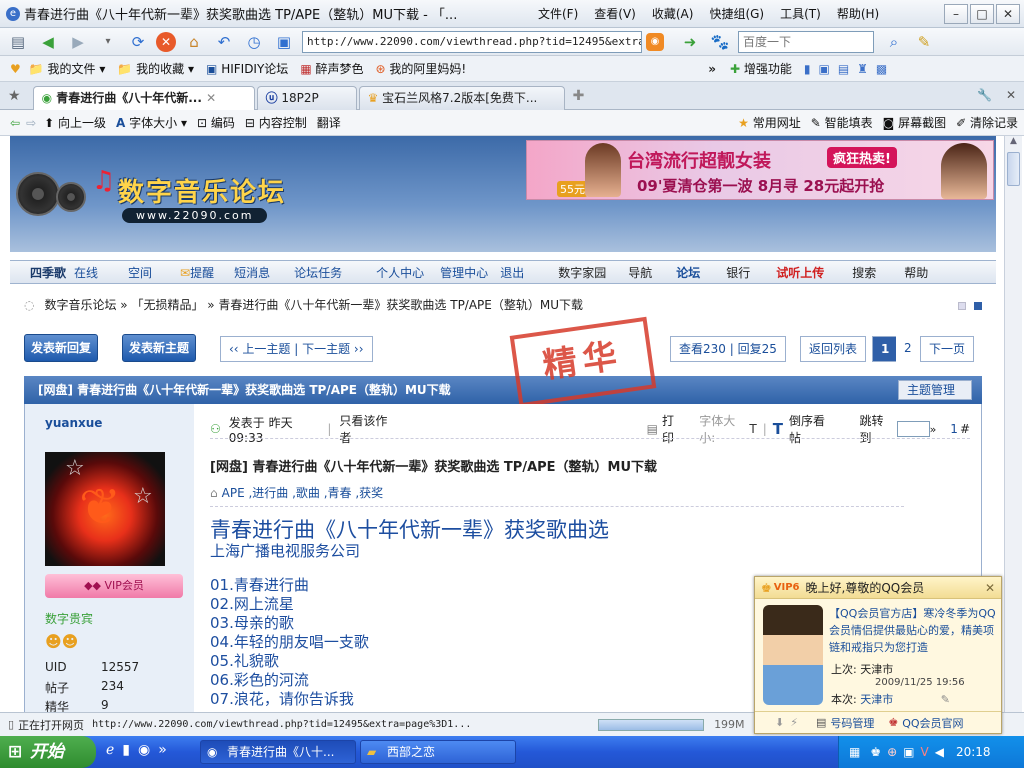 The image size is (1024, 768). What do you see at coordinates (75, 122) in the screenshot?
I see `up-level-button: ⬆ 向上一级` at bounding box center [75, 122].